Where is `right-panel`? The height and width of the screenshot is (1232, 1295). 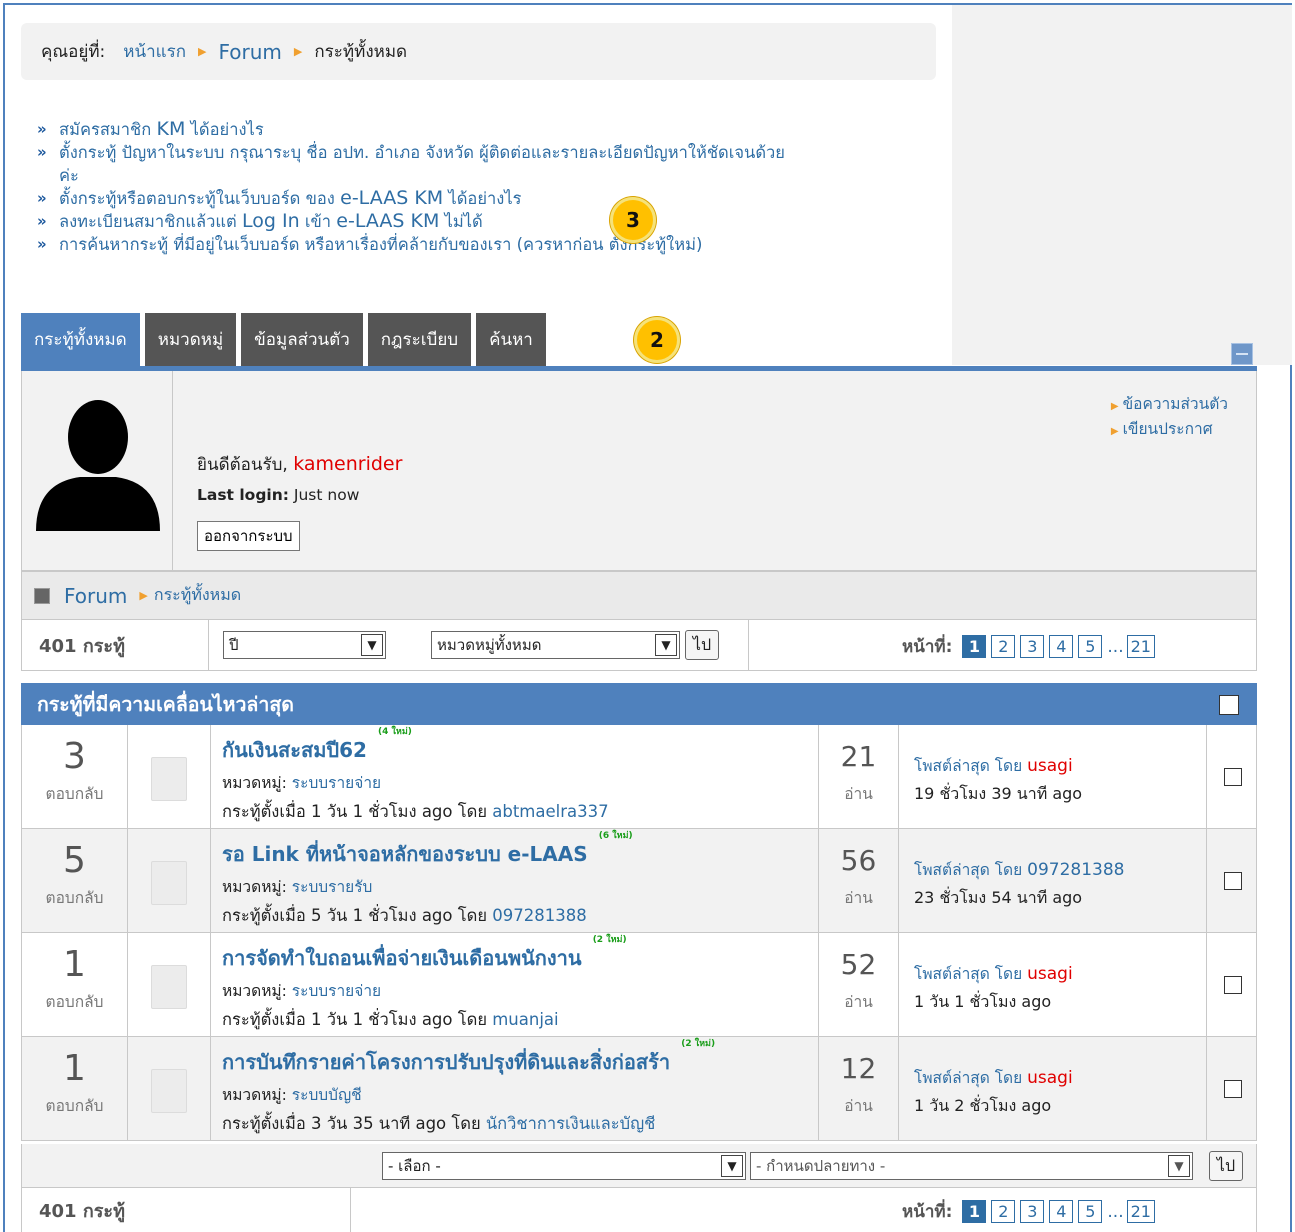
right-panel is located at coordinates (1122, 185).